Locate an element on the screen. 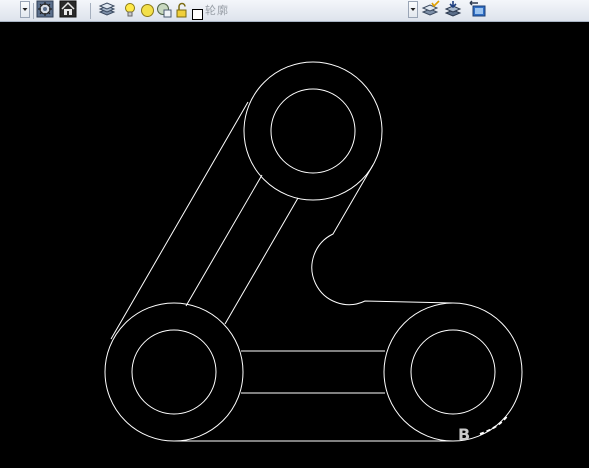  layers-match-icon is located at coordinates (454, 11).